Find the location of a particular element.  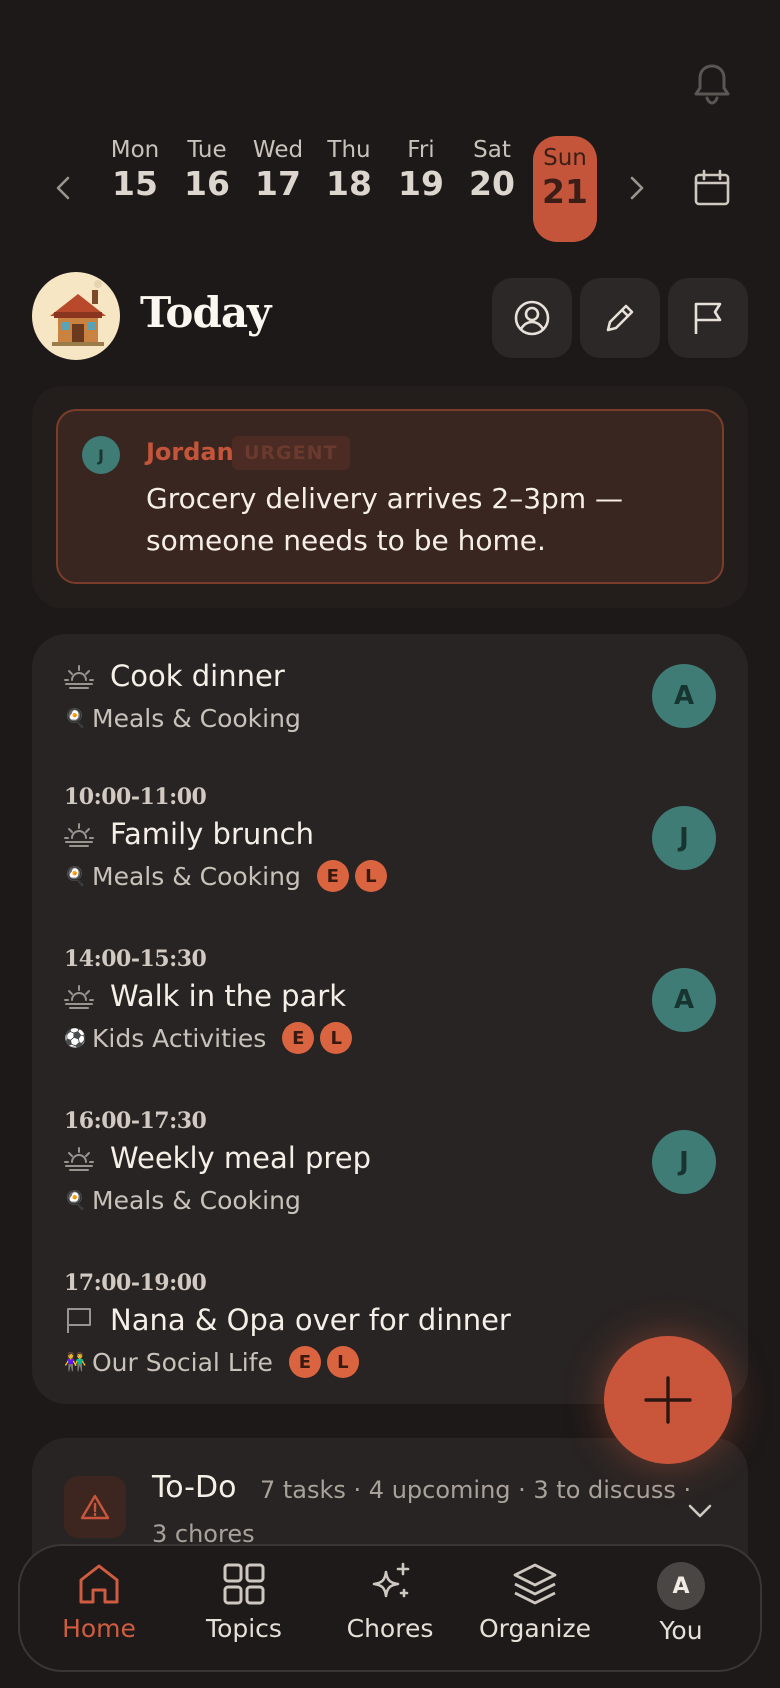

house-icon is located at coordinates (78, 313).